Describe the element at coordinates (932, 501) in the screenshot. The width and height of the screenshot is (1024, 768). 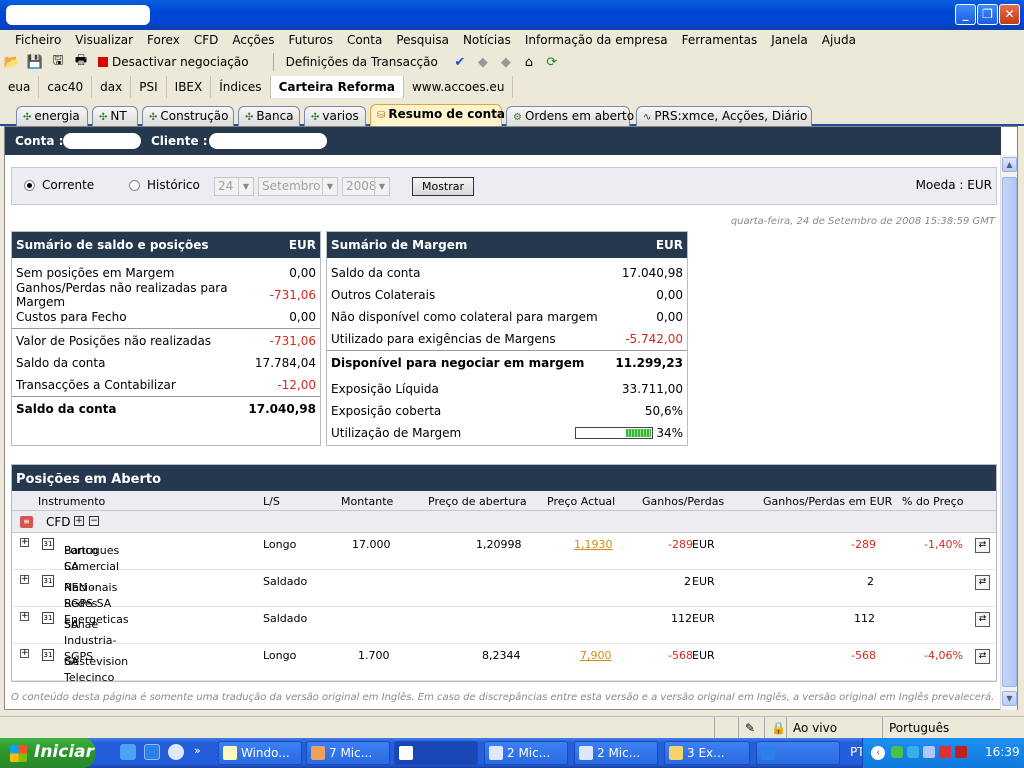
I see `col-pct-preco: % do Preço` at that location.